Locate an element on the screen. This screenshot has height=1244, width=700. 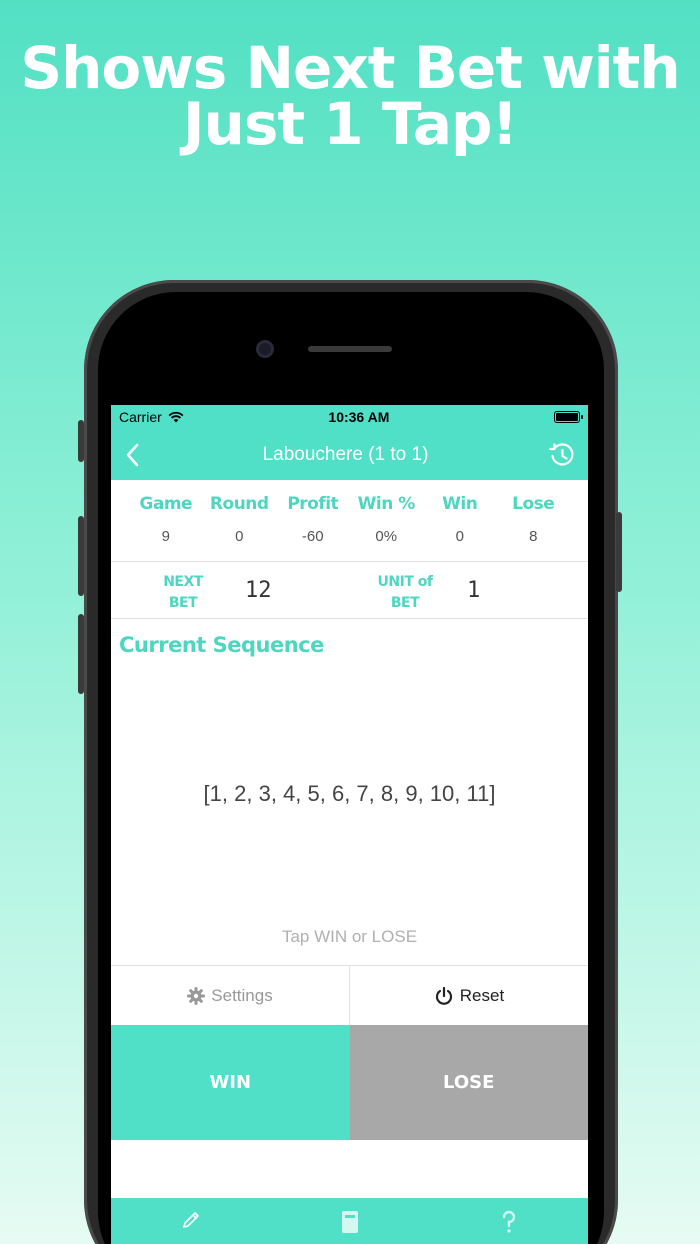
unit-of-bet-value: 1 is located at coordinates (474, 590).